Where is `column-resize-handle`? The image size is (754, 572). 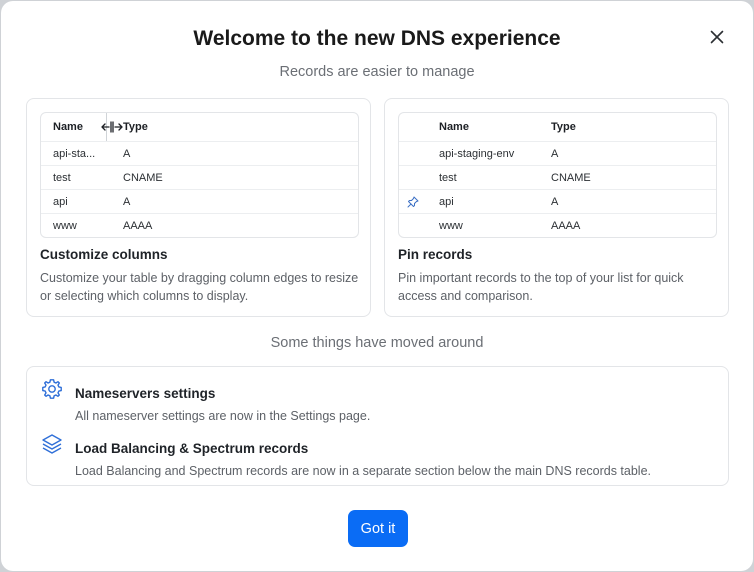 column-resize-handle is located at coordinates (112, 127).